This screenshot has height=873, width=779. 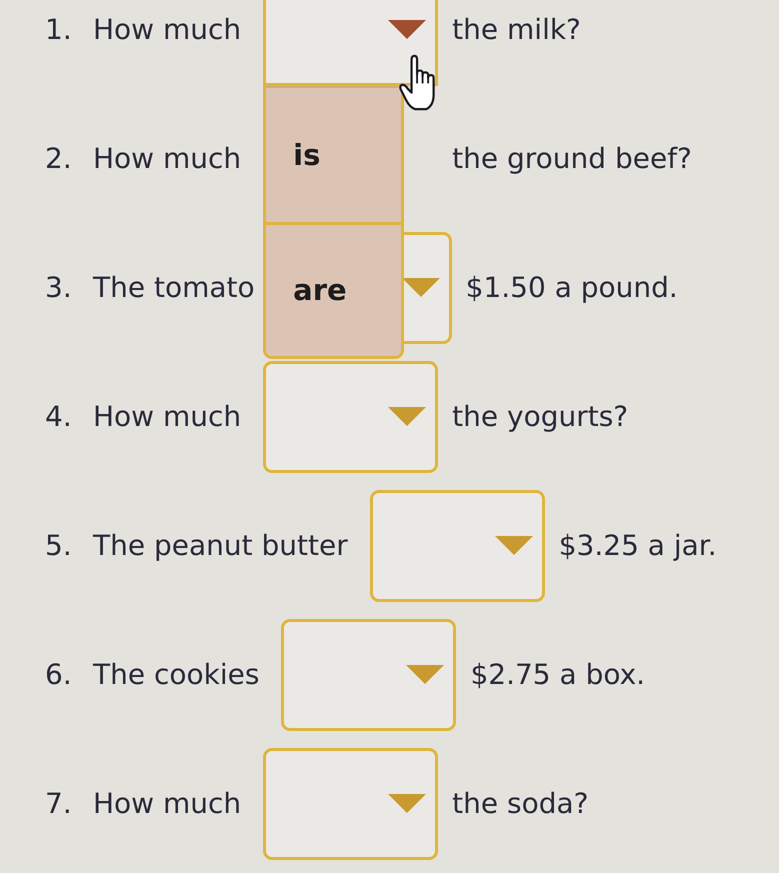 I want to click on question-number: 2., so click(x=59, y=158).